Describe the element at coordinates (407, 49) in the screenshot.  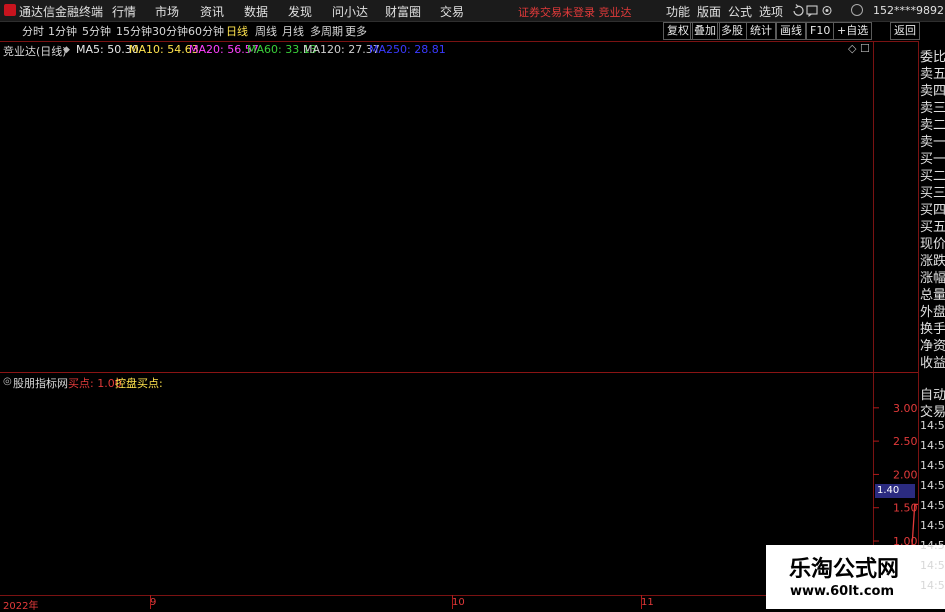
I see `ma-legend-5: MA250: 28.81` at that location.